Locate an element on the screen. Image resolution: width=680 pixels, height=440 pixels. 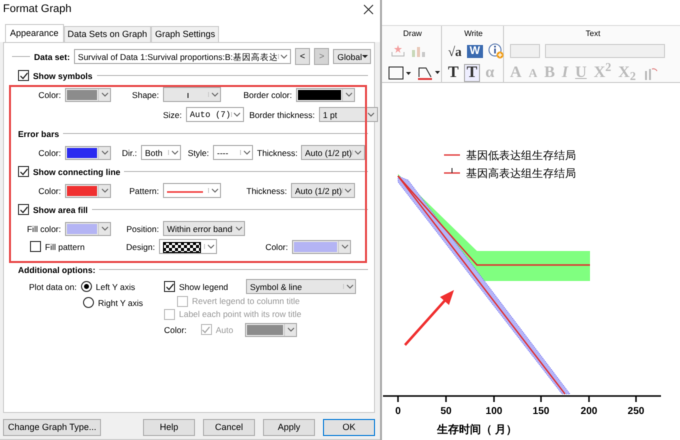
previous-button: < is located at coordinates (302, 57).